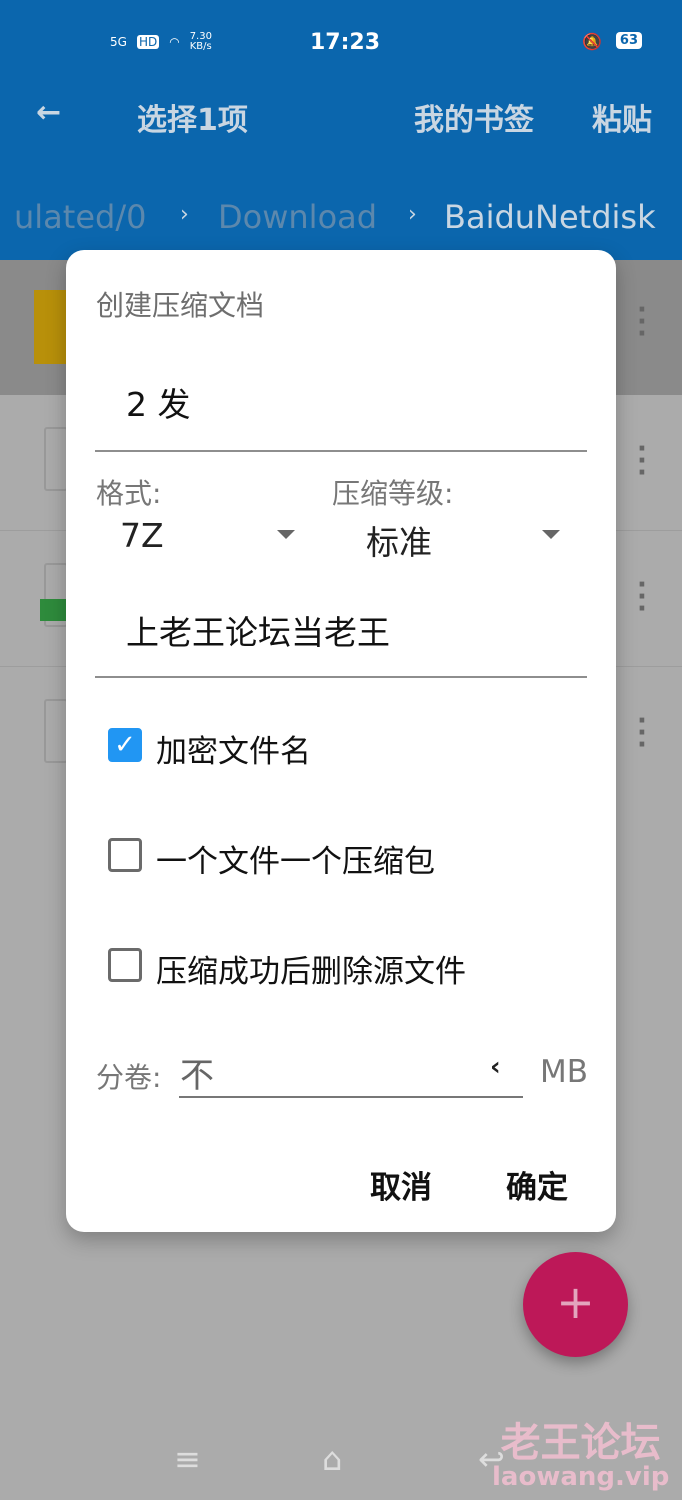  I want to click on chevron-left-icon: ‹, so click(495, 1067).